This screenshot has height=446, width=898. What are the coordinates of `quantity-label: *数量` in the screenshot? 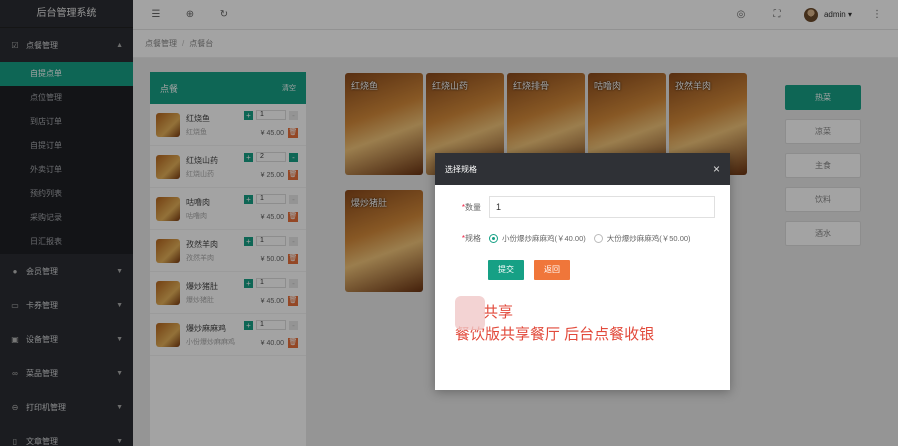 It's located at (471, 207).